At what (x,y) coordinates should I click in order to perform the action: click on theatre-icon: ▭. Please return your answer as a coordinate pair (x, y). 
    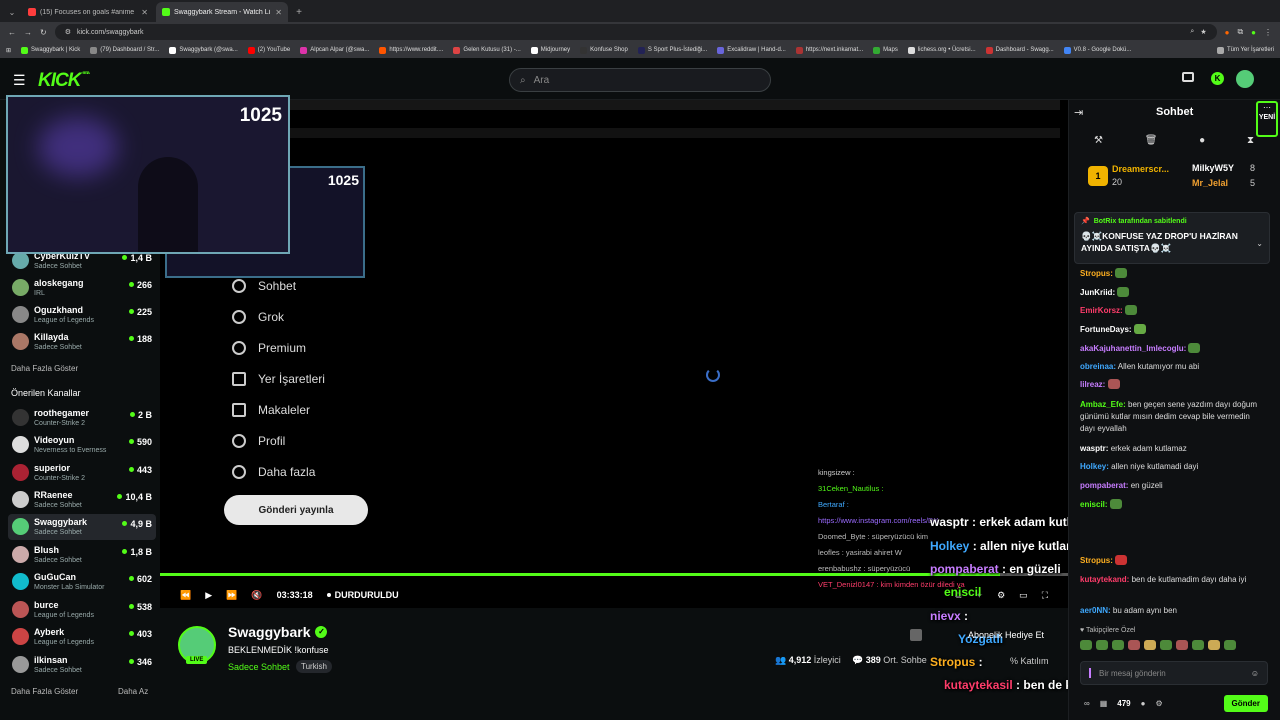
    Looking at the image, I should click on (1023, 595).